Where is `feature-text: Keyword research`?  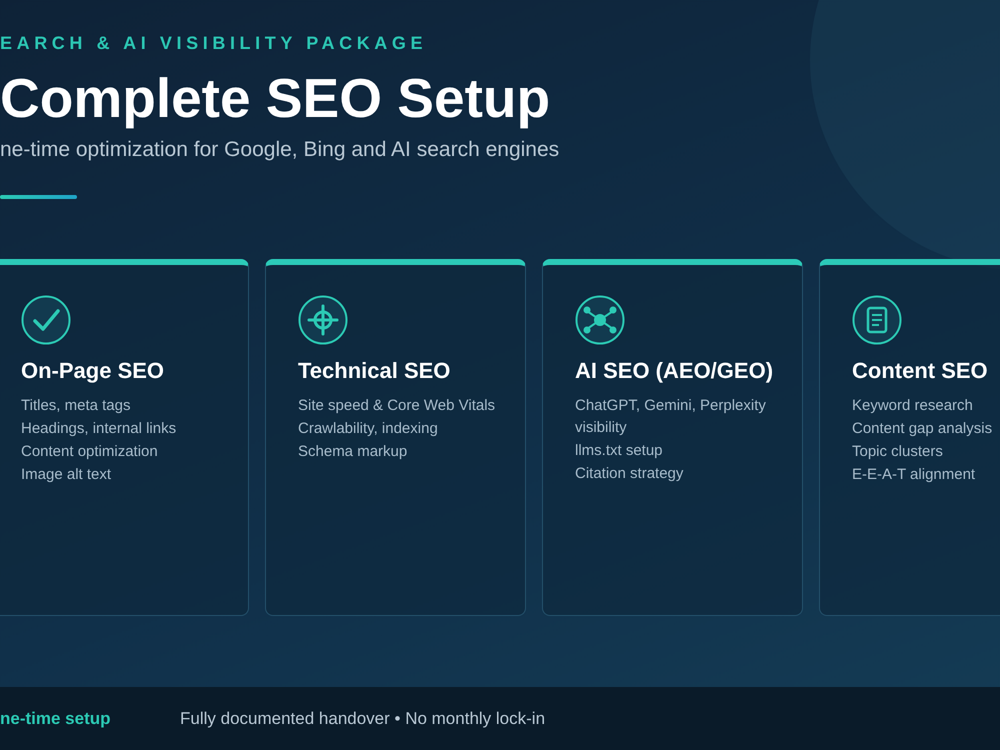 feature-text: Keyword research is located at coordinates (913, 406).